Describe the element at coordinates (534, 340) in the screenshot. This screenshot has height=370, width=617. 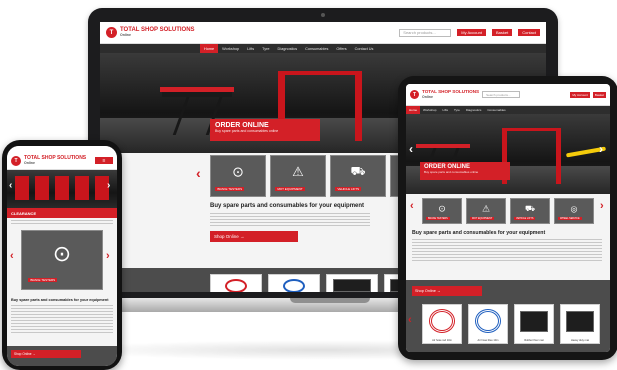
I see `product-caption: Rubber floor mat` at that location.